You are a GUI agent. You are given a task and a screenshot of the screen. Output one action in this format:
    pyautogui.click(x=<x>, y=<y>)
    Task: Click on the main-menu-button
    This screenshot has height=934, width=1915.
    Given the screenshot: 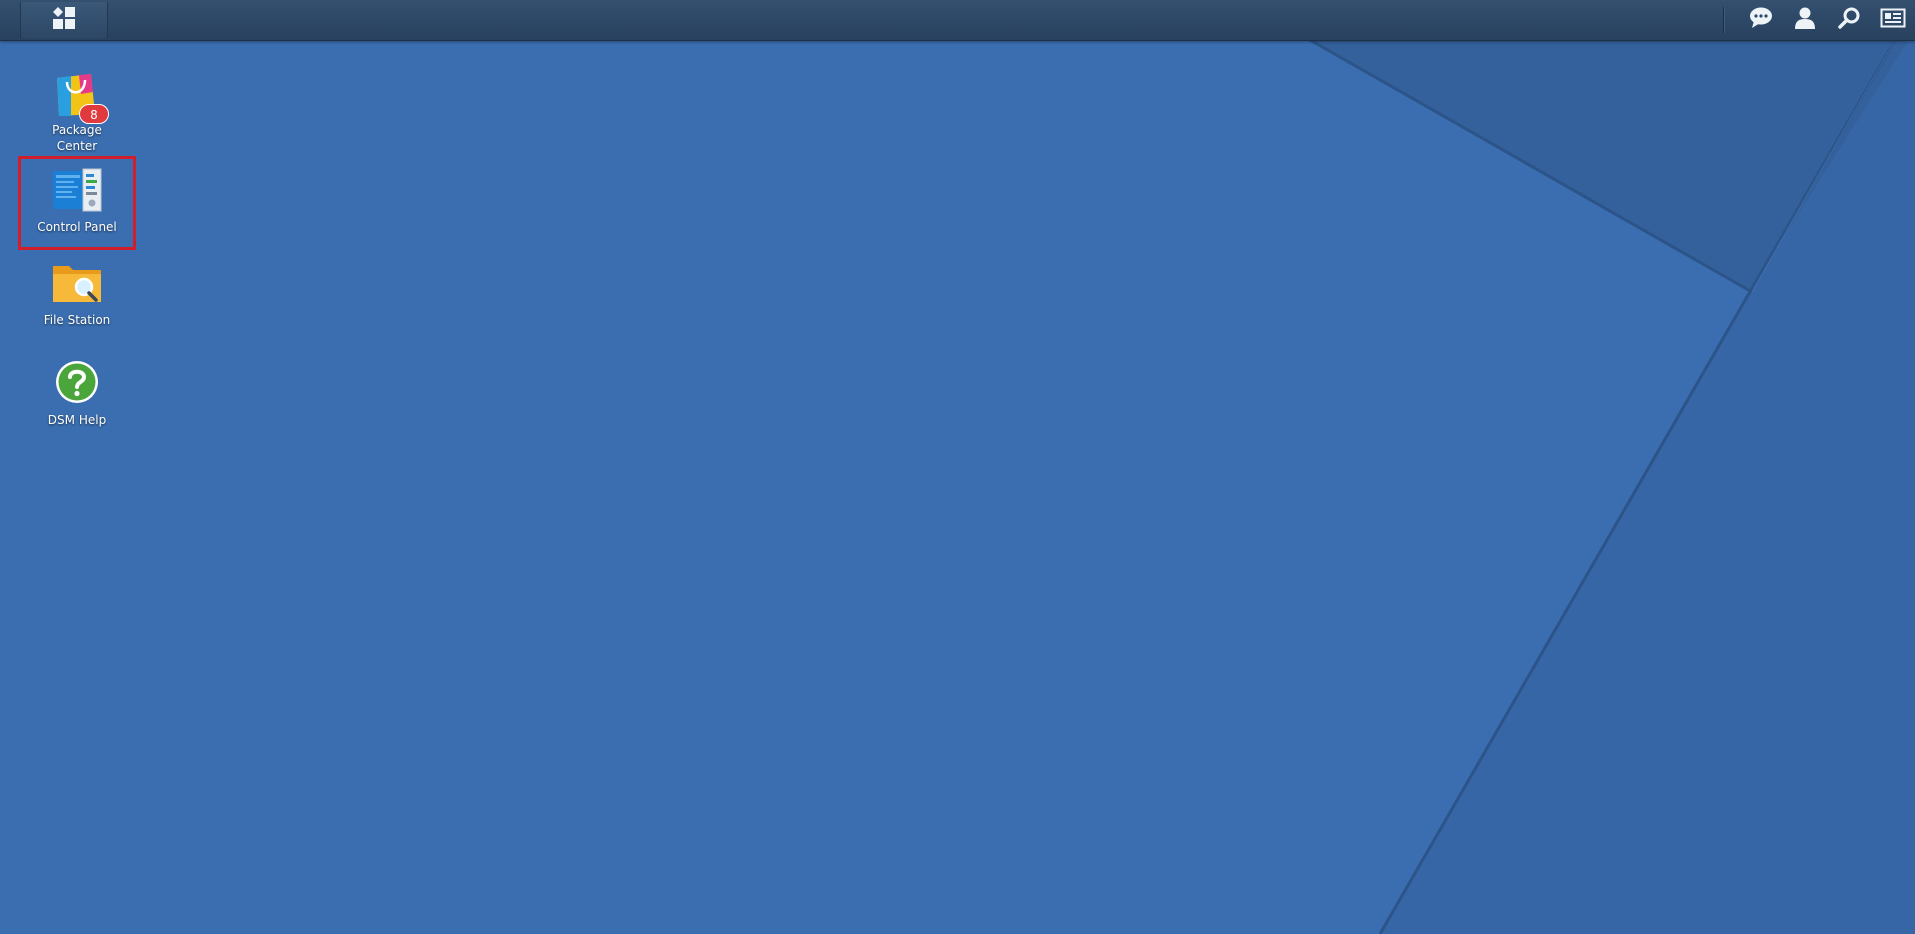 What is the action you would take?
    pyautogui.click(x=64, y=20)
    